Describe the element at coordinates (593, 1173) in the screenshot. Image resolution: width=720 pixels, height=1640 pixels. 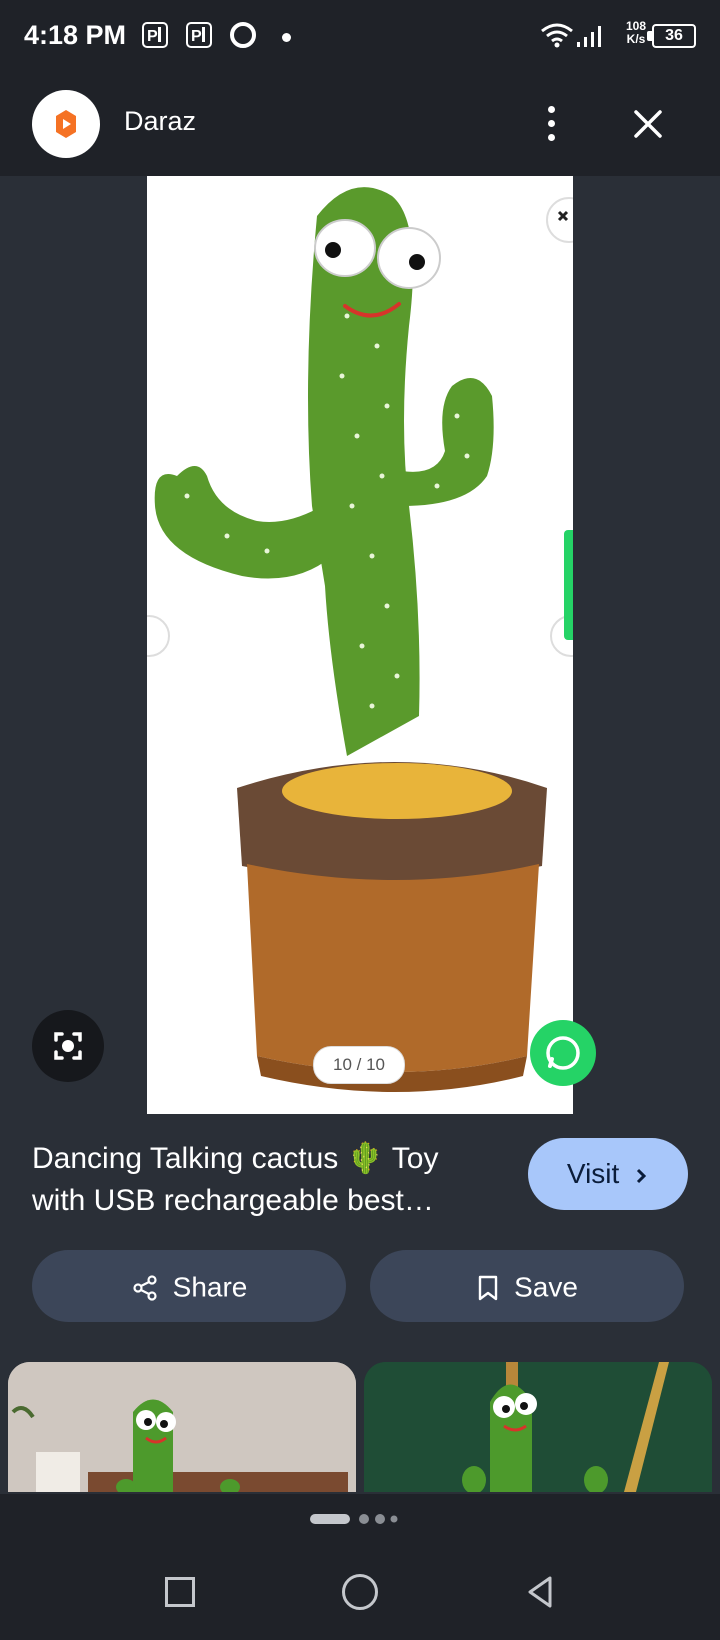
I see `visit-label: Visit` at that location.